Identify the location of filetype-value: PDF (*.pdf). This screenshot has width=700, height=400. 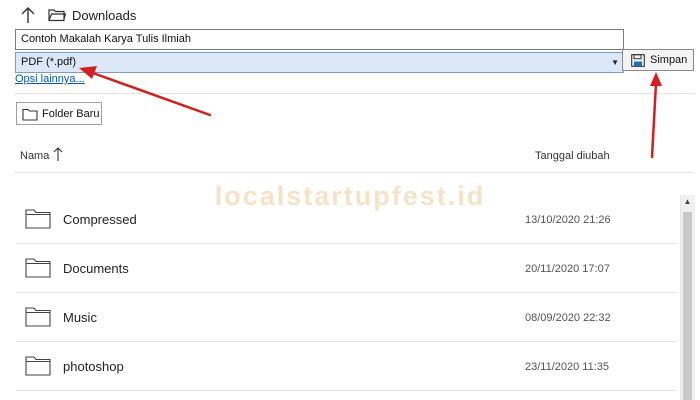
(49, 62).